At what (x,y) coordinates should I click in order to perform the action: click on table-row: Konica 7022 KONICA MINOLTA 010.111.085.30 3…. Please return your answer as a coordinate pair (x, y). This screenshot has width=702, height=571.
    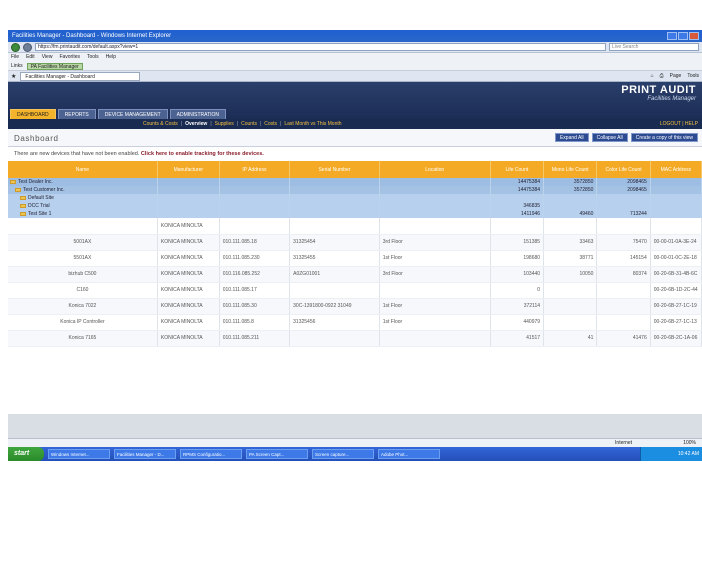
    Looking at the image, I should click on (355, 306).